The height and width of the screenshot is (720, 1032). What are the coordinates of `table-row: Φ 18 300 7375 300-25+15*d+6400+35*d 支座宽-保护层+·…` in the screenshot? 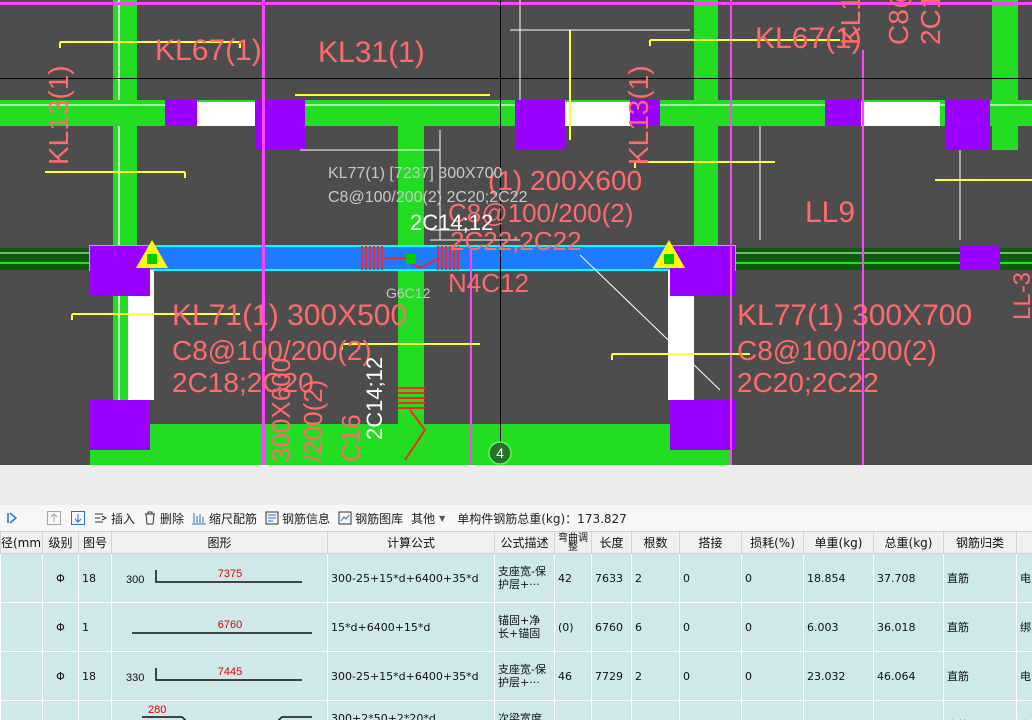 It's located at (516, 578).